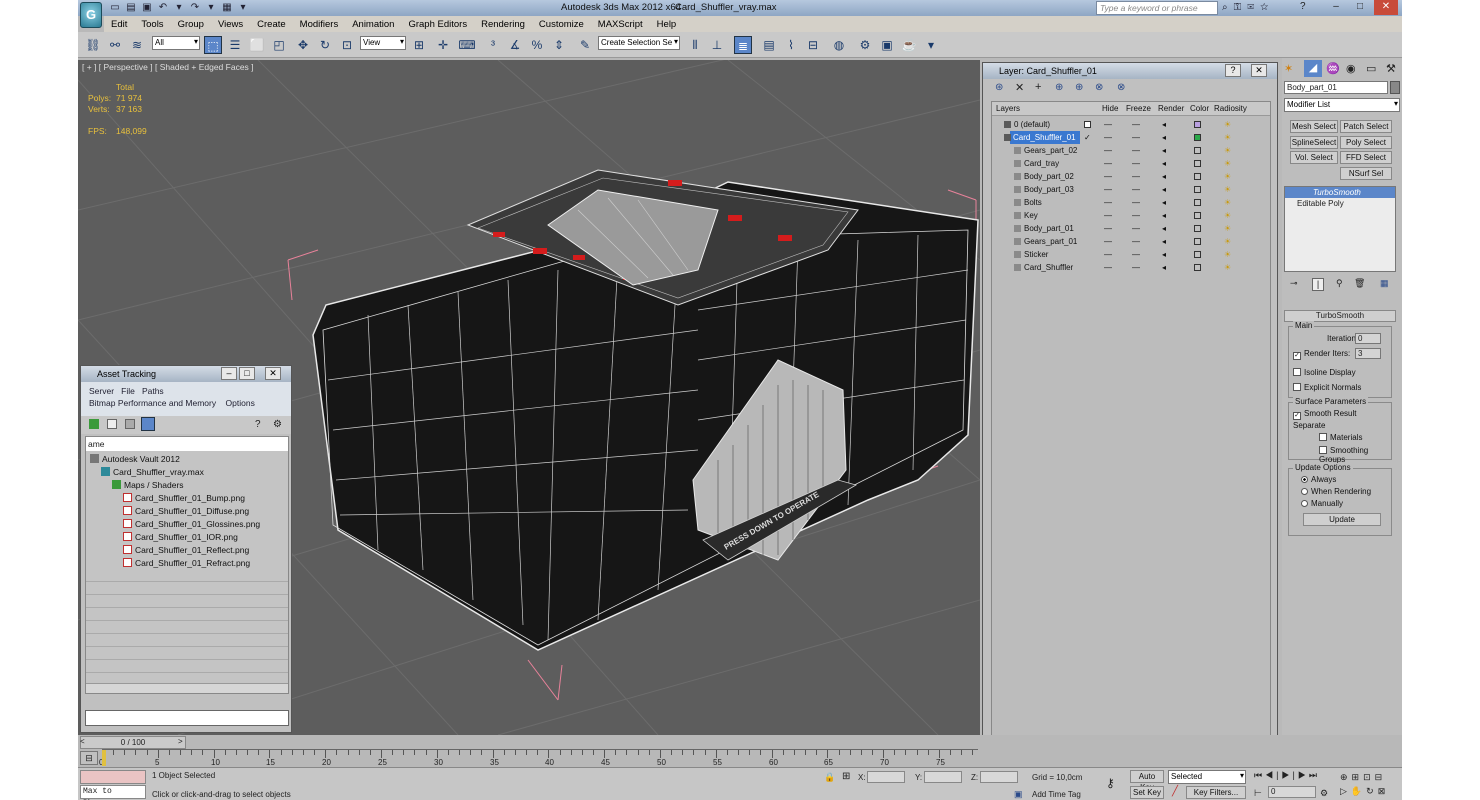  What do you see at coordinates (1303, 6) in the screenshot?
I see `help-icon: ?` at bounding box center [1303, 6].